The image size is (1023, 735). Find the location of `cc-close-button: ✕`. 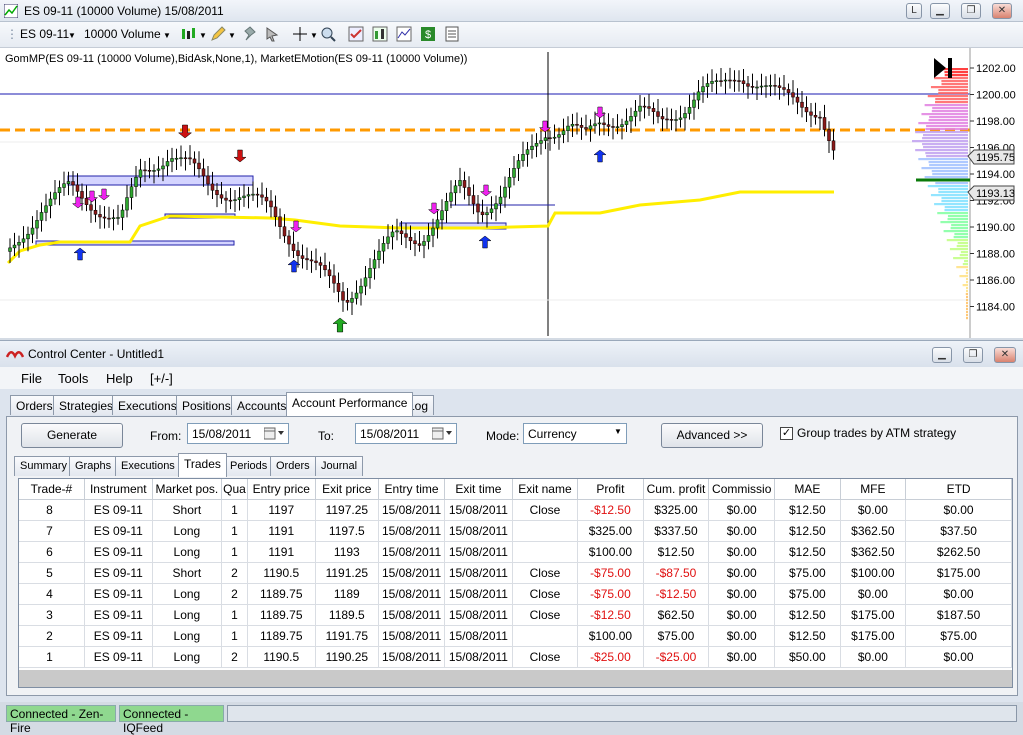

cc-close-button: ✕ is located at coordinates (1005, 355).